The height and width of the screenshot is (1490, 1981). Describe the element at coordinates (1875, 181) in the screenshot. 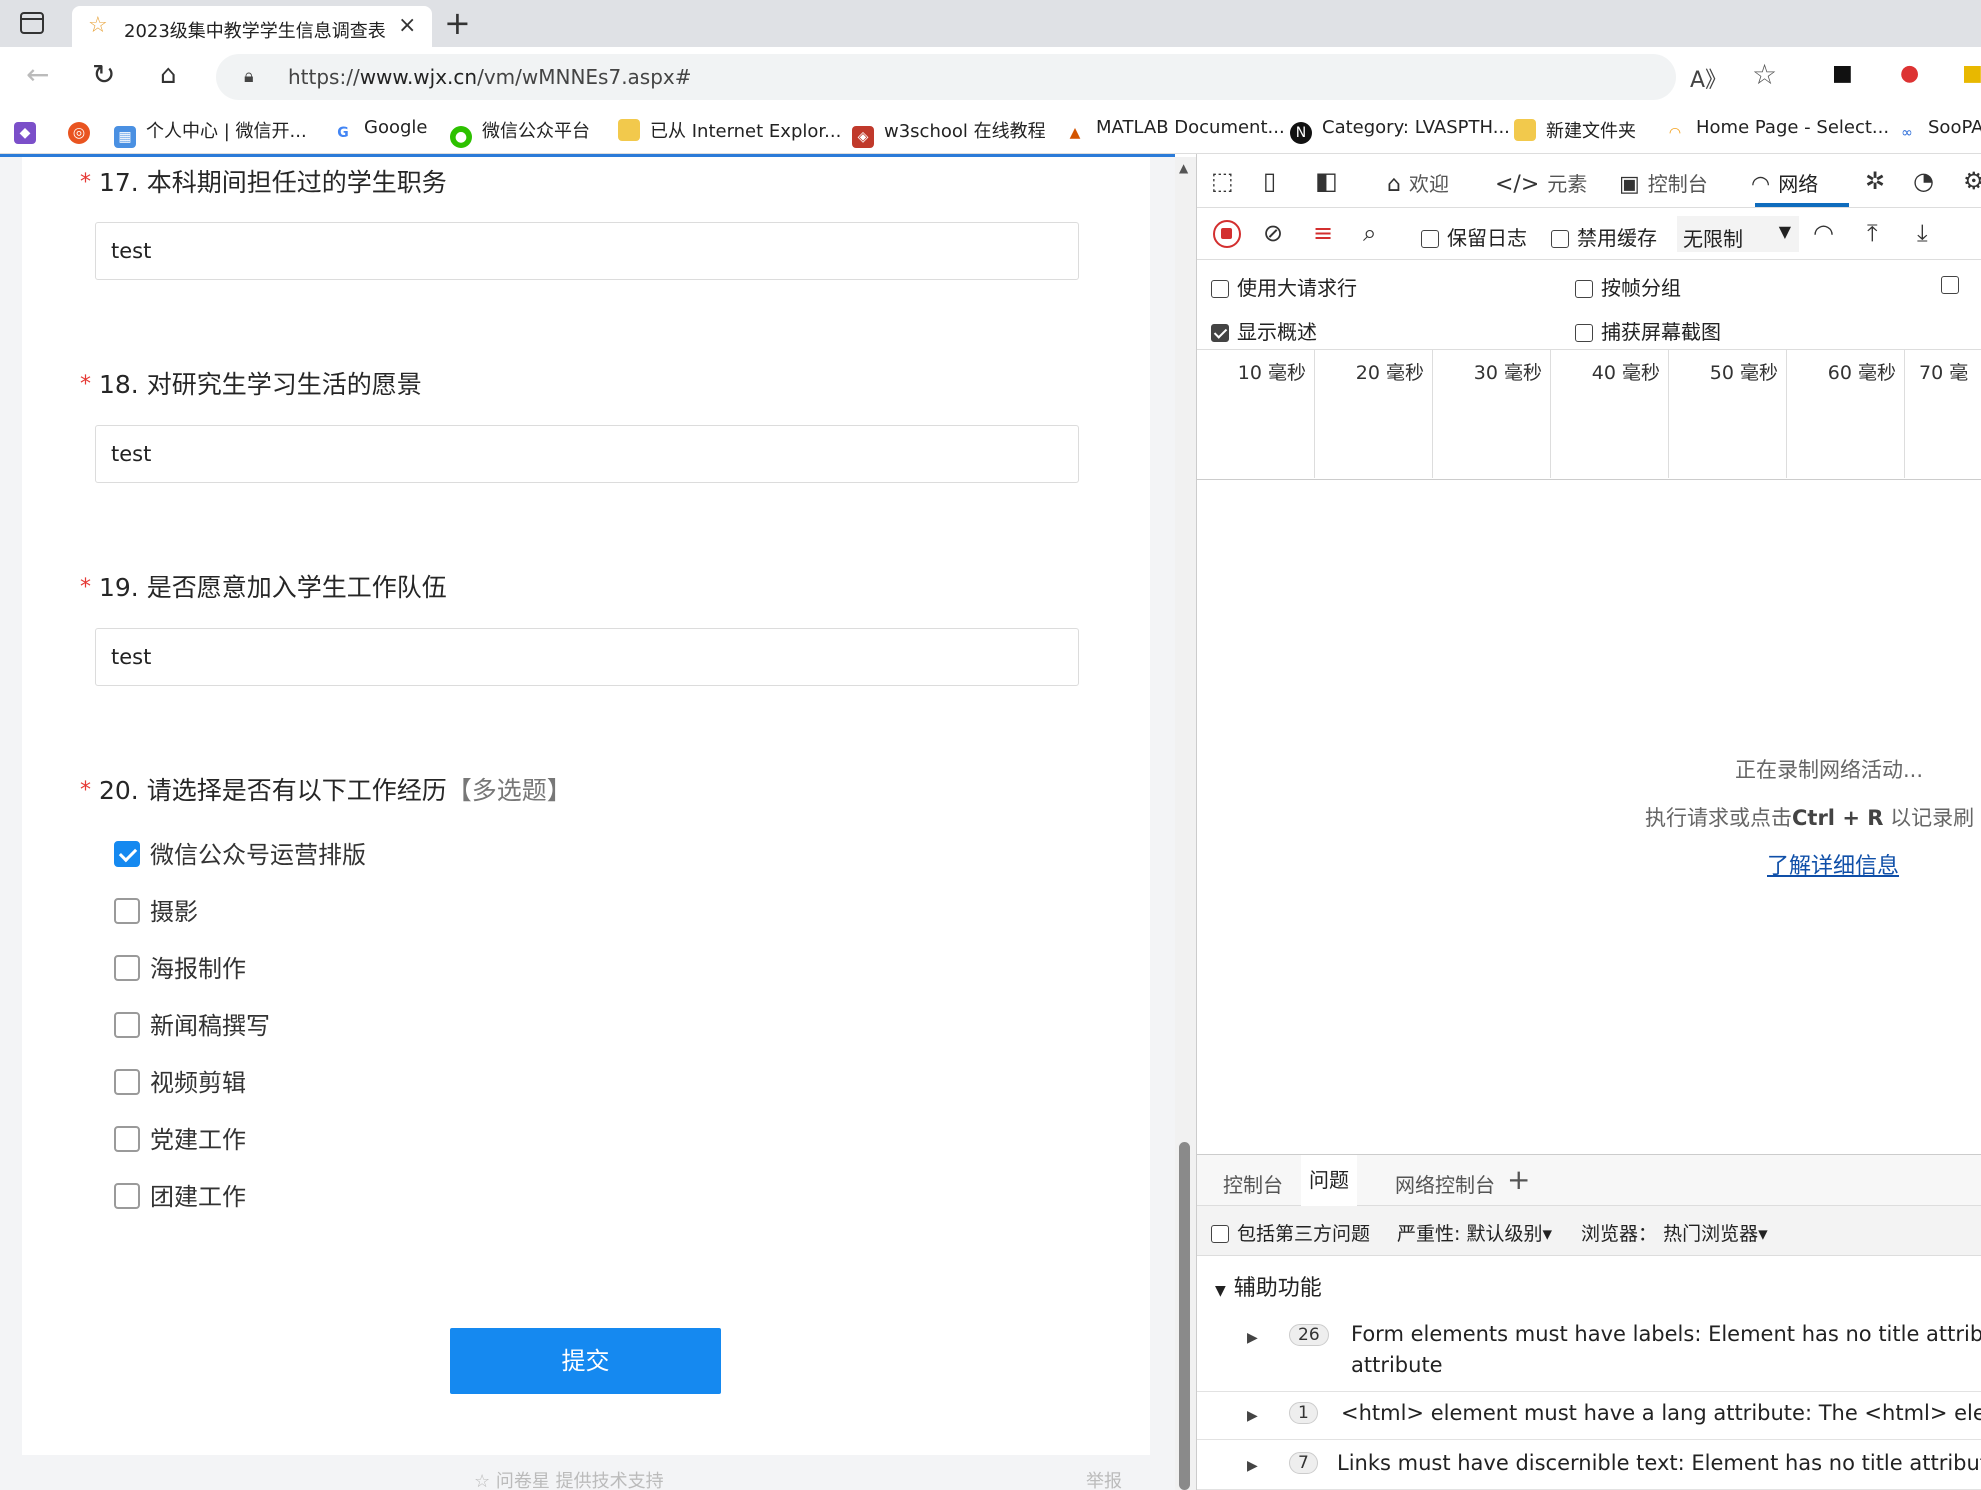

I see `bug-icon: ✲` at that location.